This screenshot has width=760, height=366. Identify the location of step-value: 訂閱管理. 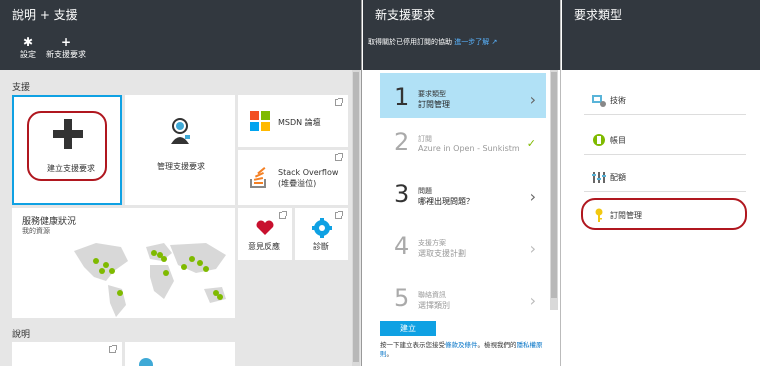
(434, 104).